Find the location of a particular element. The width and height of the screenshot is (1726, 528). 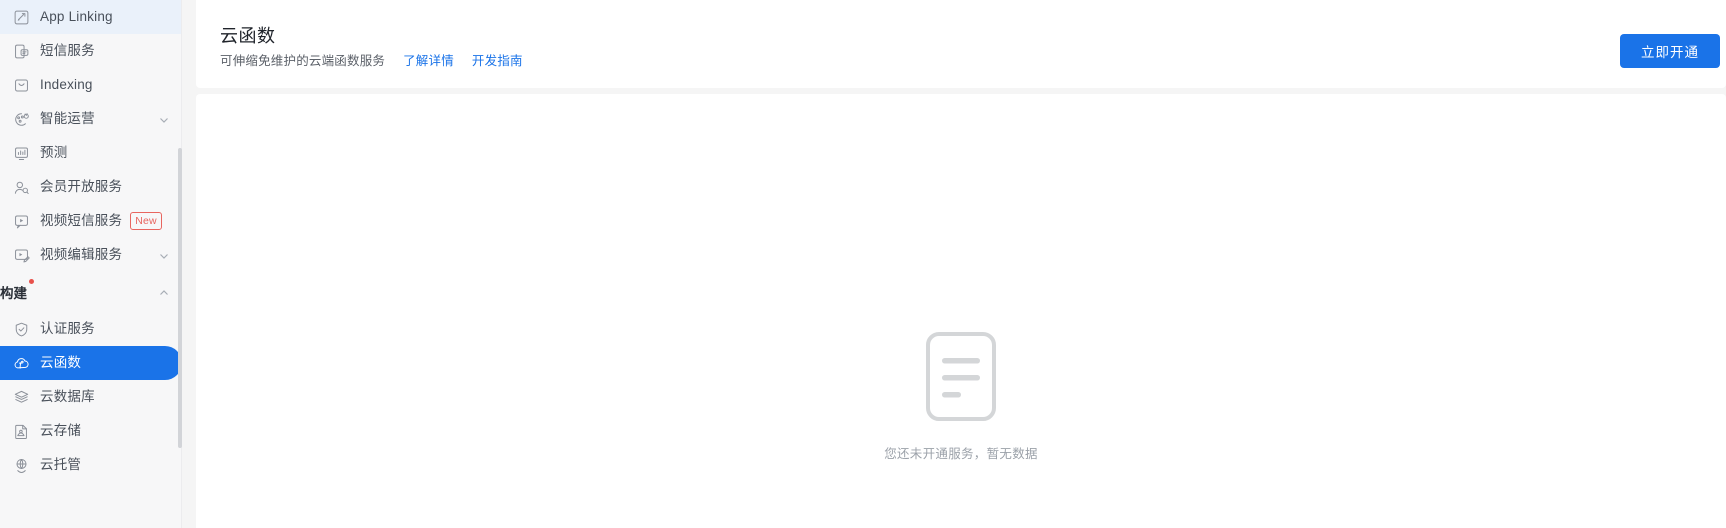

sidebar-item-label: 会员开放服务 is located at coordinates (81, 187).